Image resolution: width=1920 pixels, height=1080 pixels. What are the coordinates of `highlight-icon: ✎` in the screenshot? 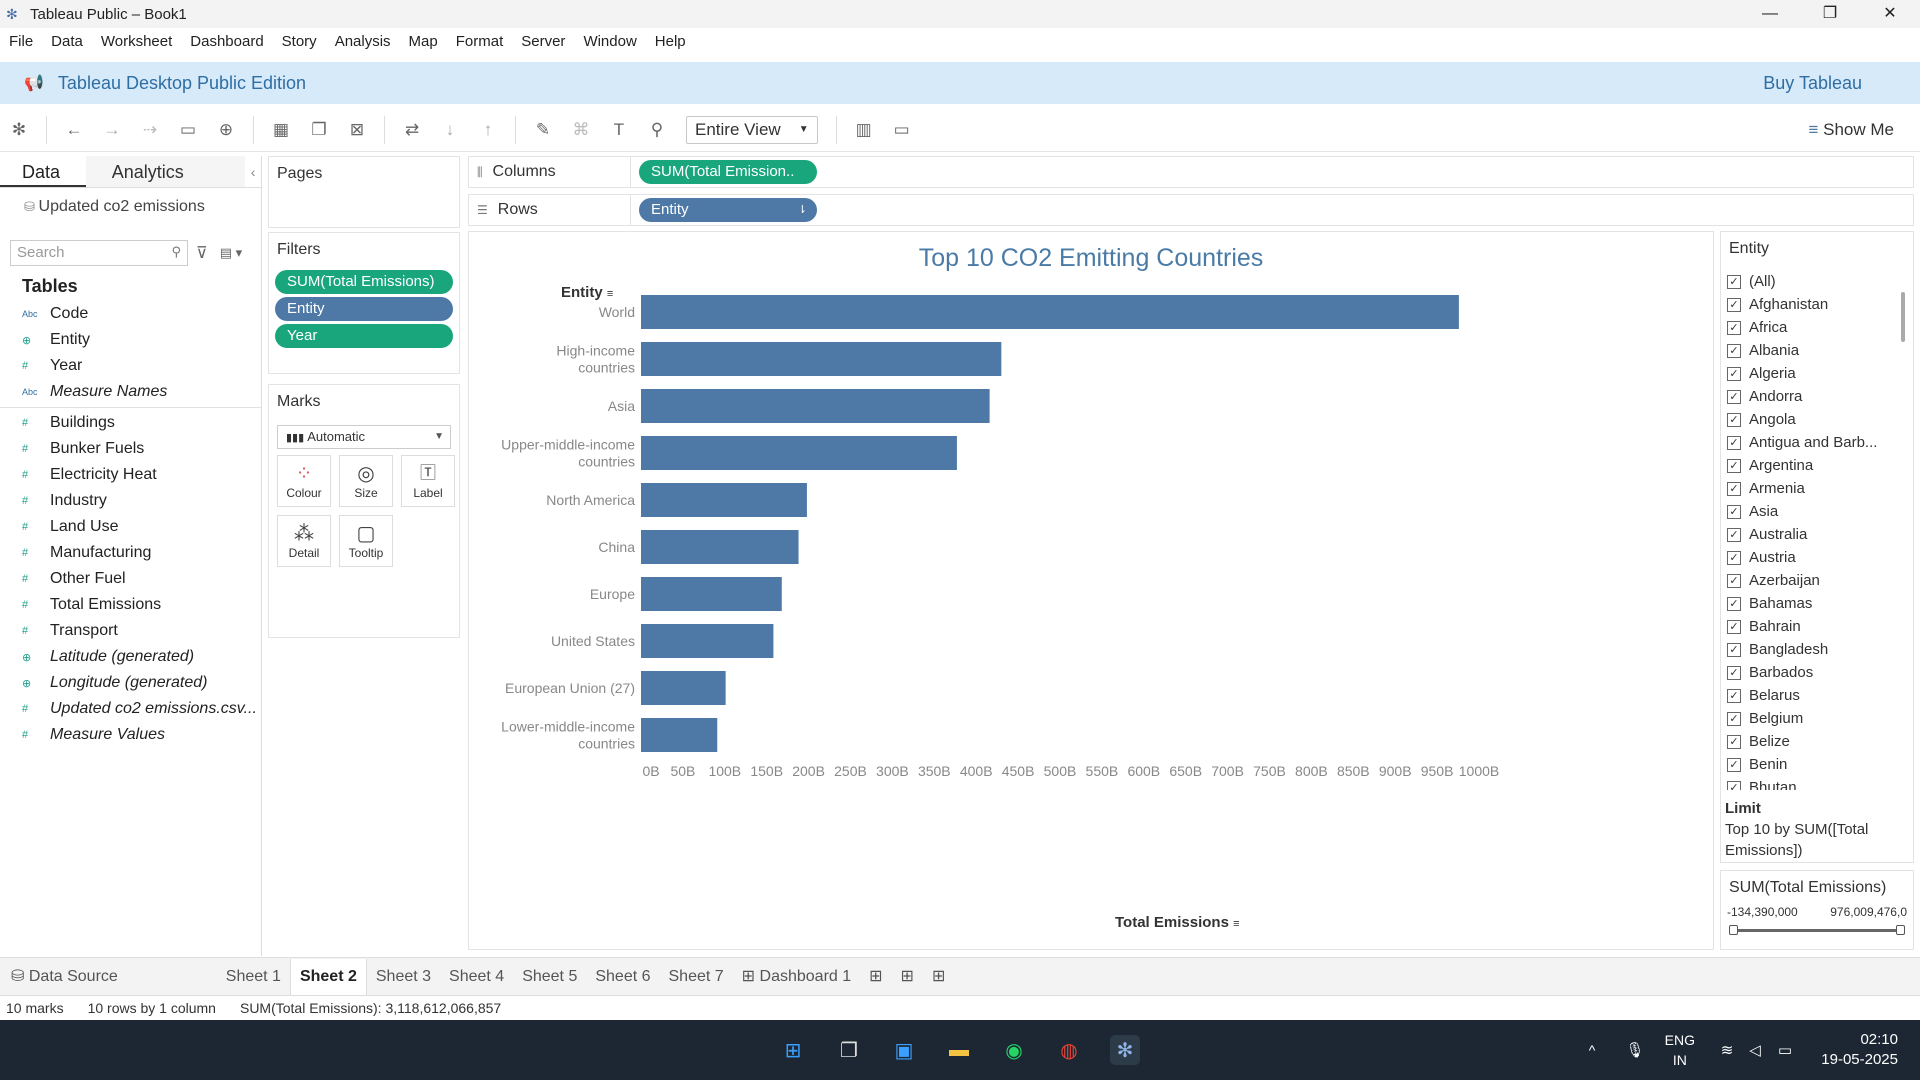 It's located at (543, 130).